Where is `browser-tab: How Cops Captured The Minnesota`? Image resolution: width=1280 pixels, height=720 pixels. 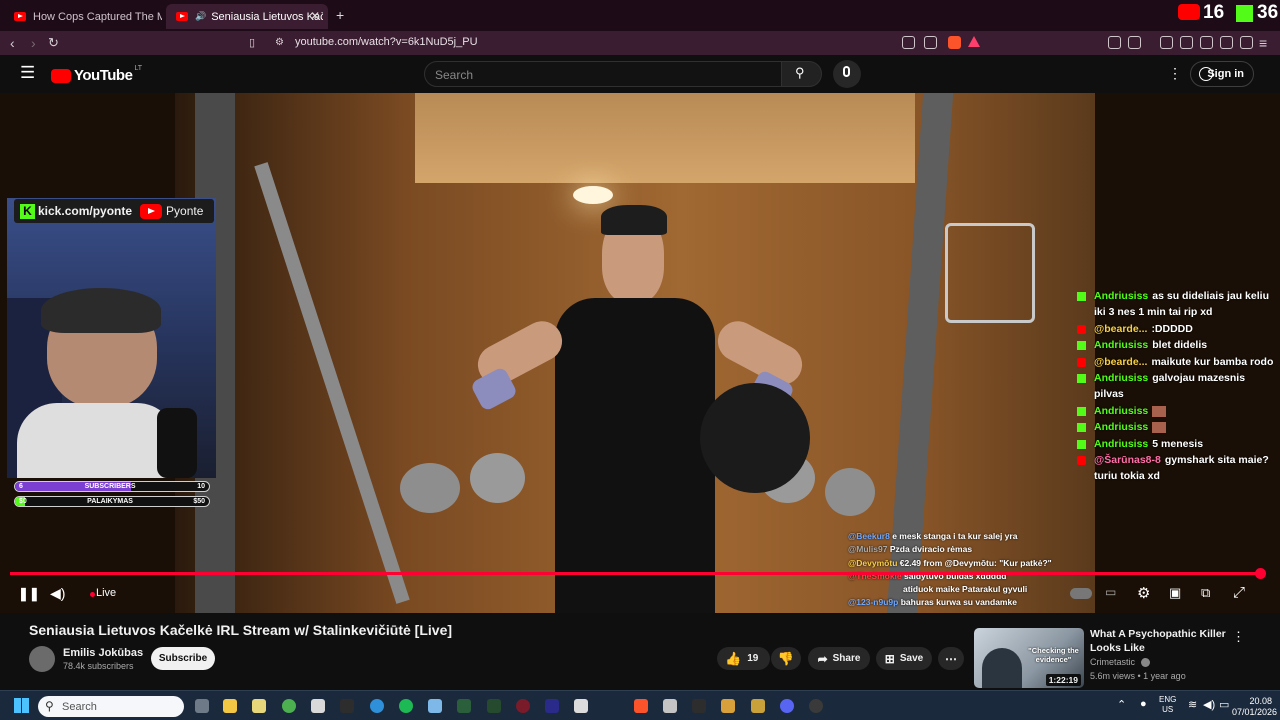
browser-tab: How Cops Captured The Minnesota is located at coordinates (83, 16).